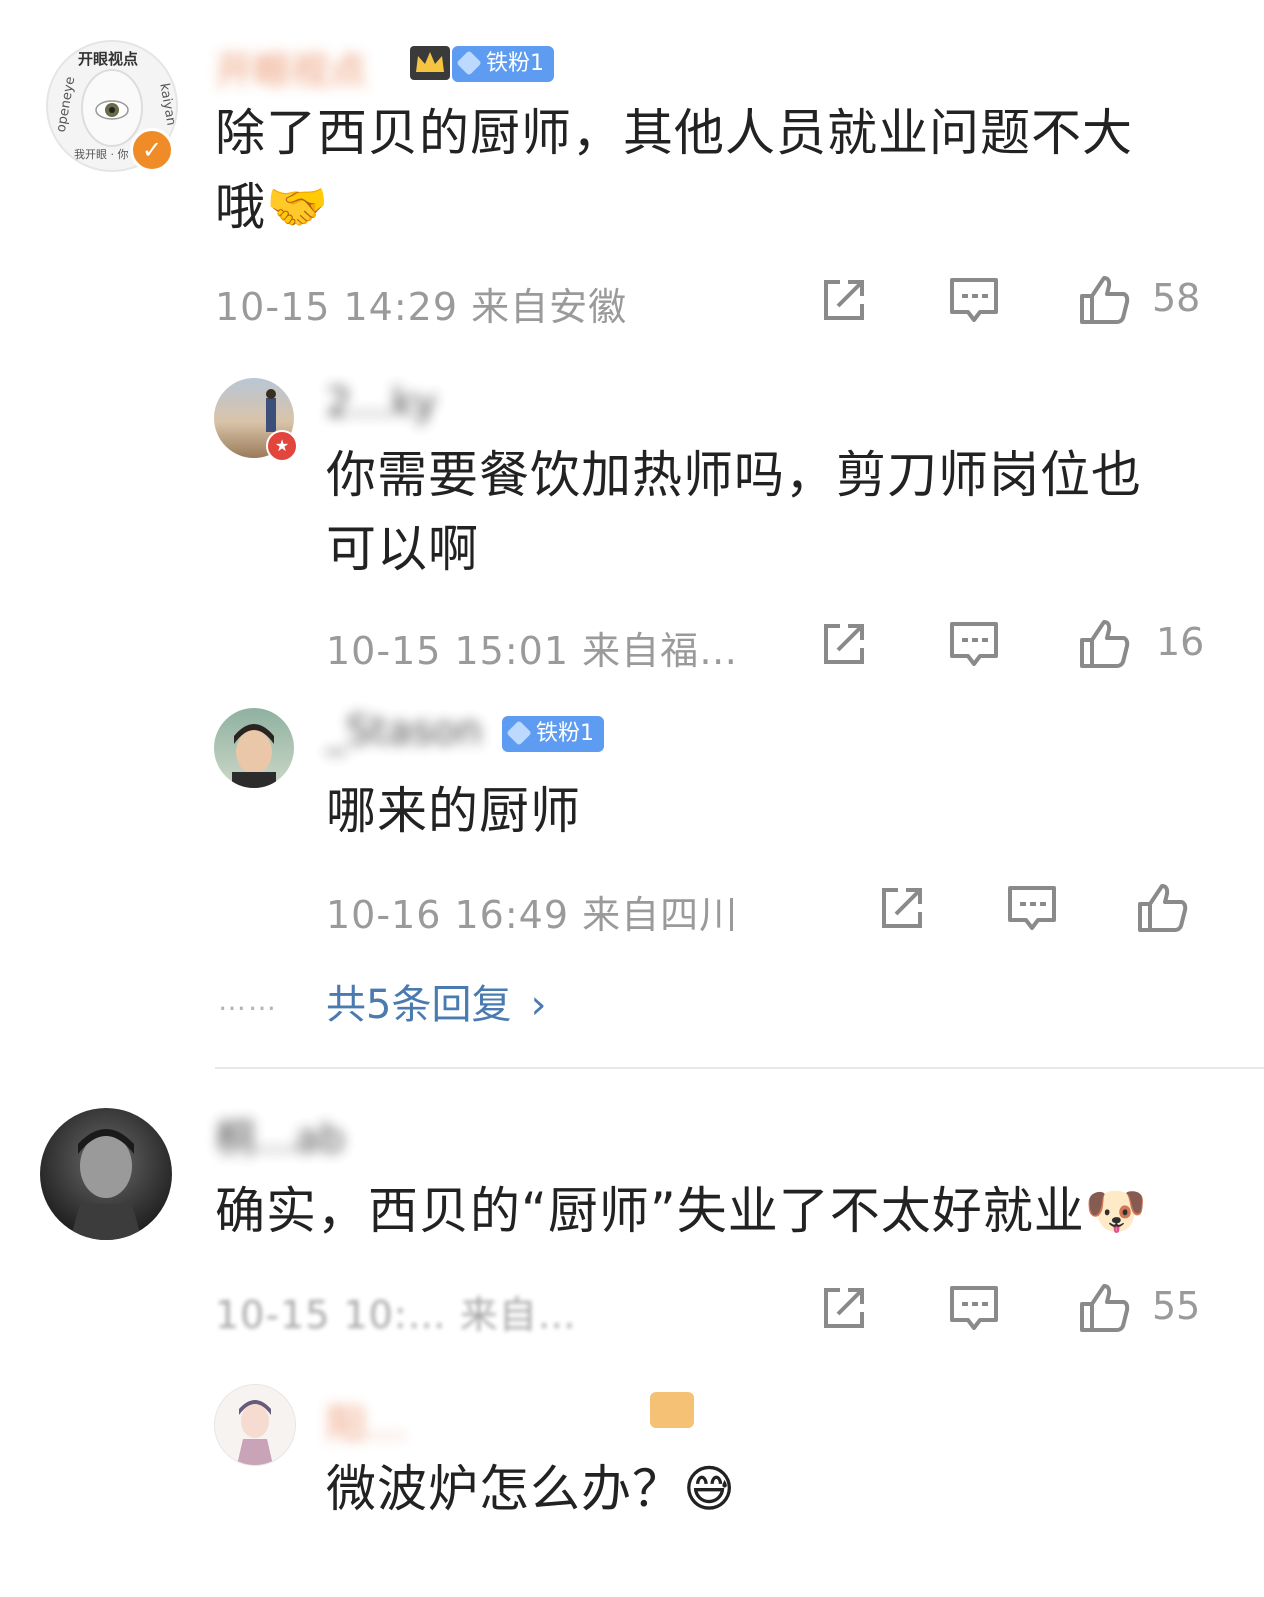 This screenshot has height=1597, width=1264. Describe the element at coordinates (282, 446) in the screenshot. I see `verified-icon: ★` at that location.